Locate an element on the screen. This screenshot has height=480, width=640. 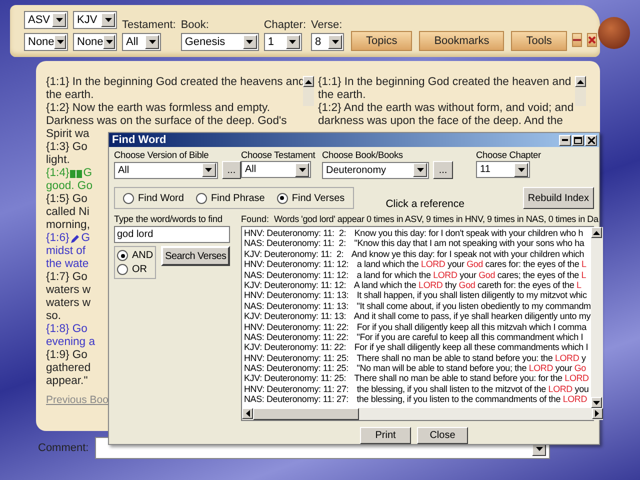
radio-label: OR is located at coordinates (139, 269).